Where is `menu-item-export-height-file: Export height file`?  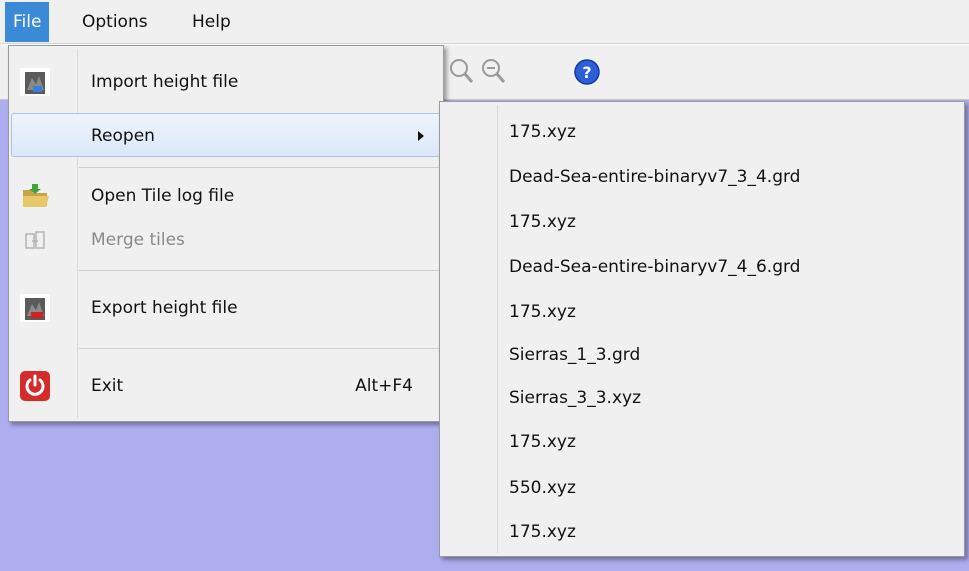
menu-item-export-height-file: Export height file is located at coordinates (226, 308).